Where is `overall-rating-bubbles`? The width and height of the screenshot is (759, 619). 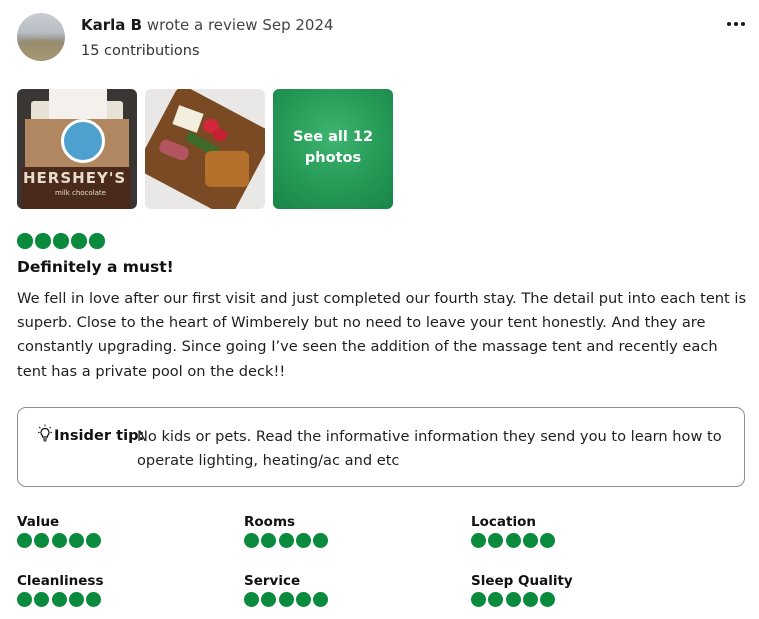 overall-rating-bubbles is located at coordinates (62, 241).